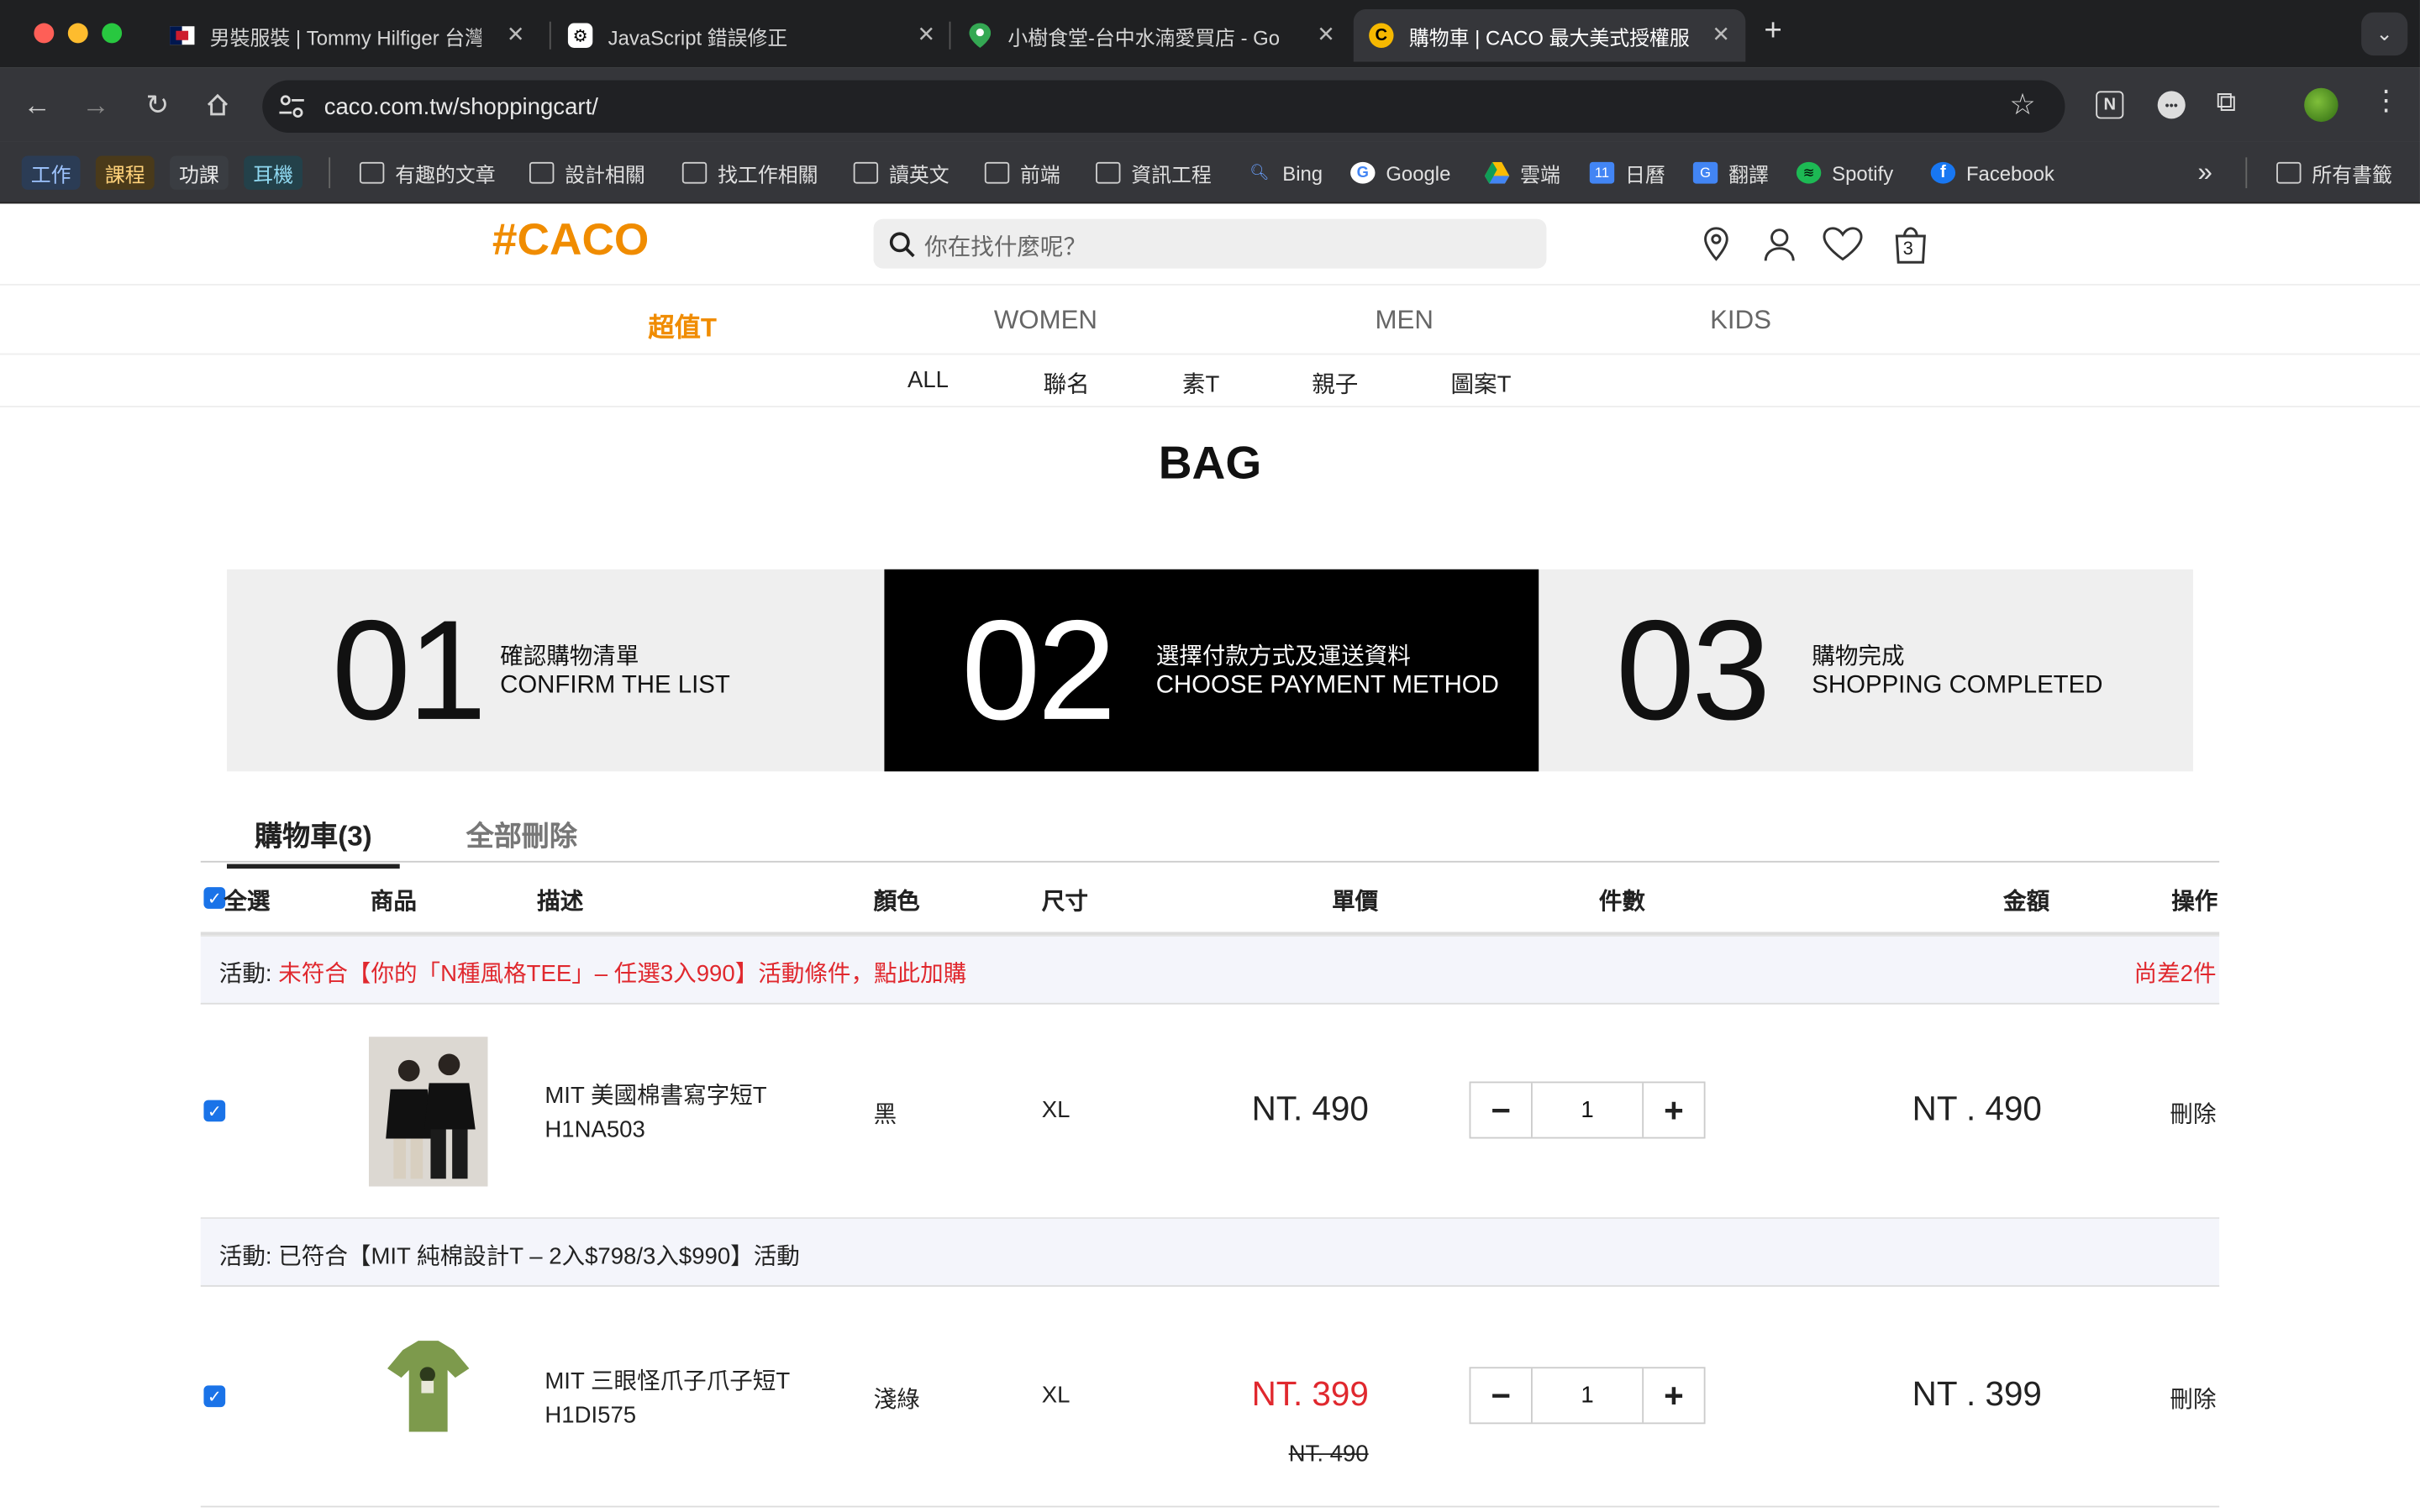 This screenshot has height=1512, width=2420. Describe the element at coordinates (1064, 902) in the screenshot. I see `header-size: 尺寸` at that location.